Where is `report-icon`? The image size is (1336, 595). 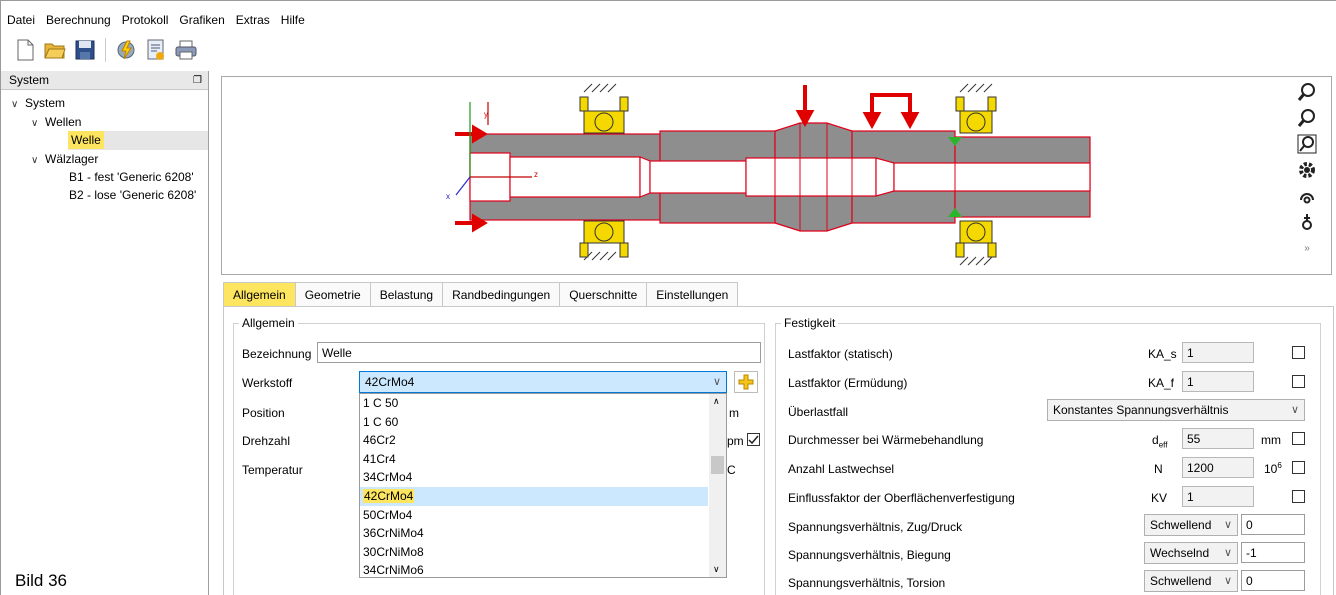
report-icon is located at coordinates (156, 50).